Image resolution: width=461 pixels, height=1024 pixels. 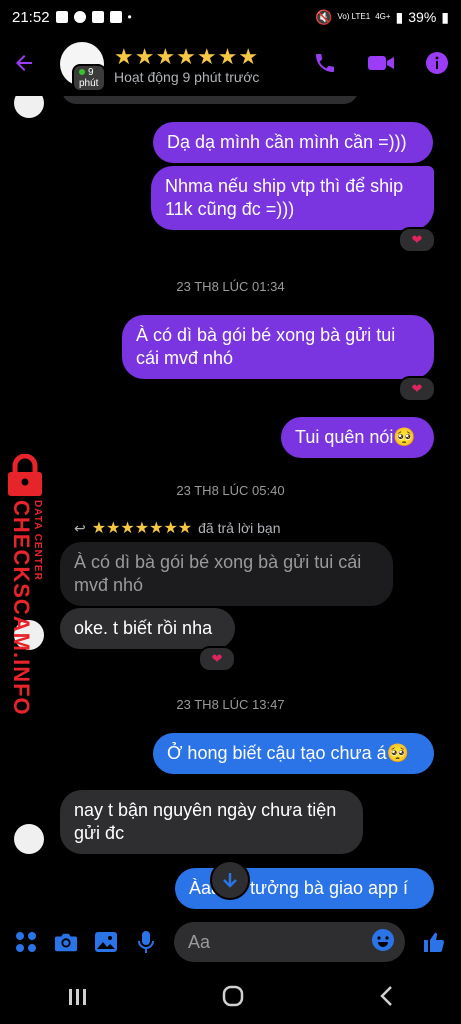 I want to click on reply-sender: ★★★★★★★, so click(x=142, y=528).